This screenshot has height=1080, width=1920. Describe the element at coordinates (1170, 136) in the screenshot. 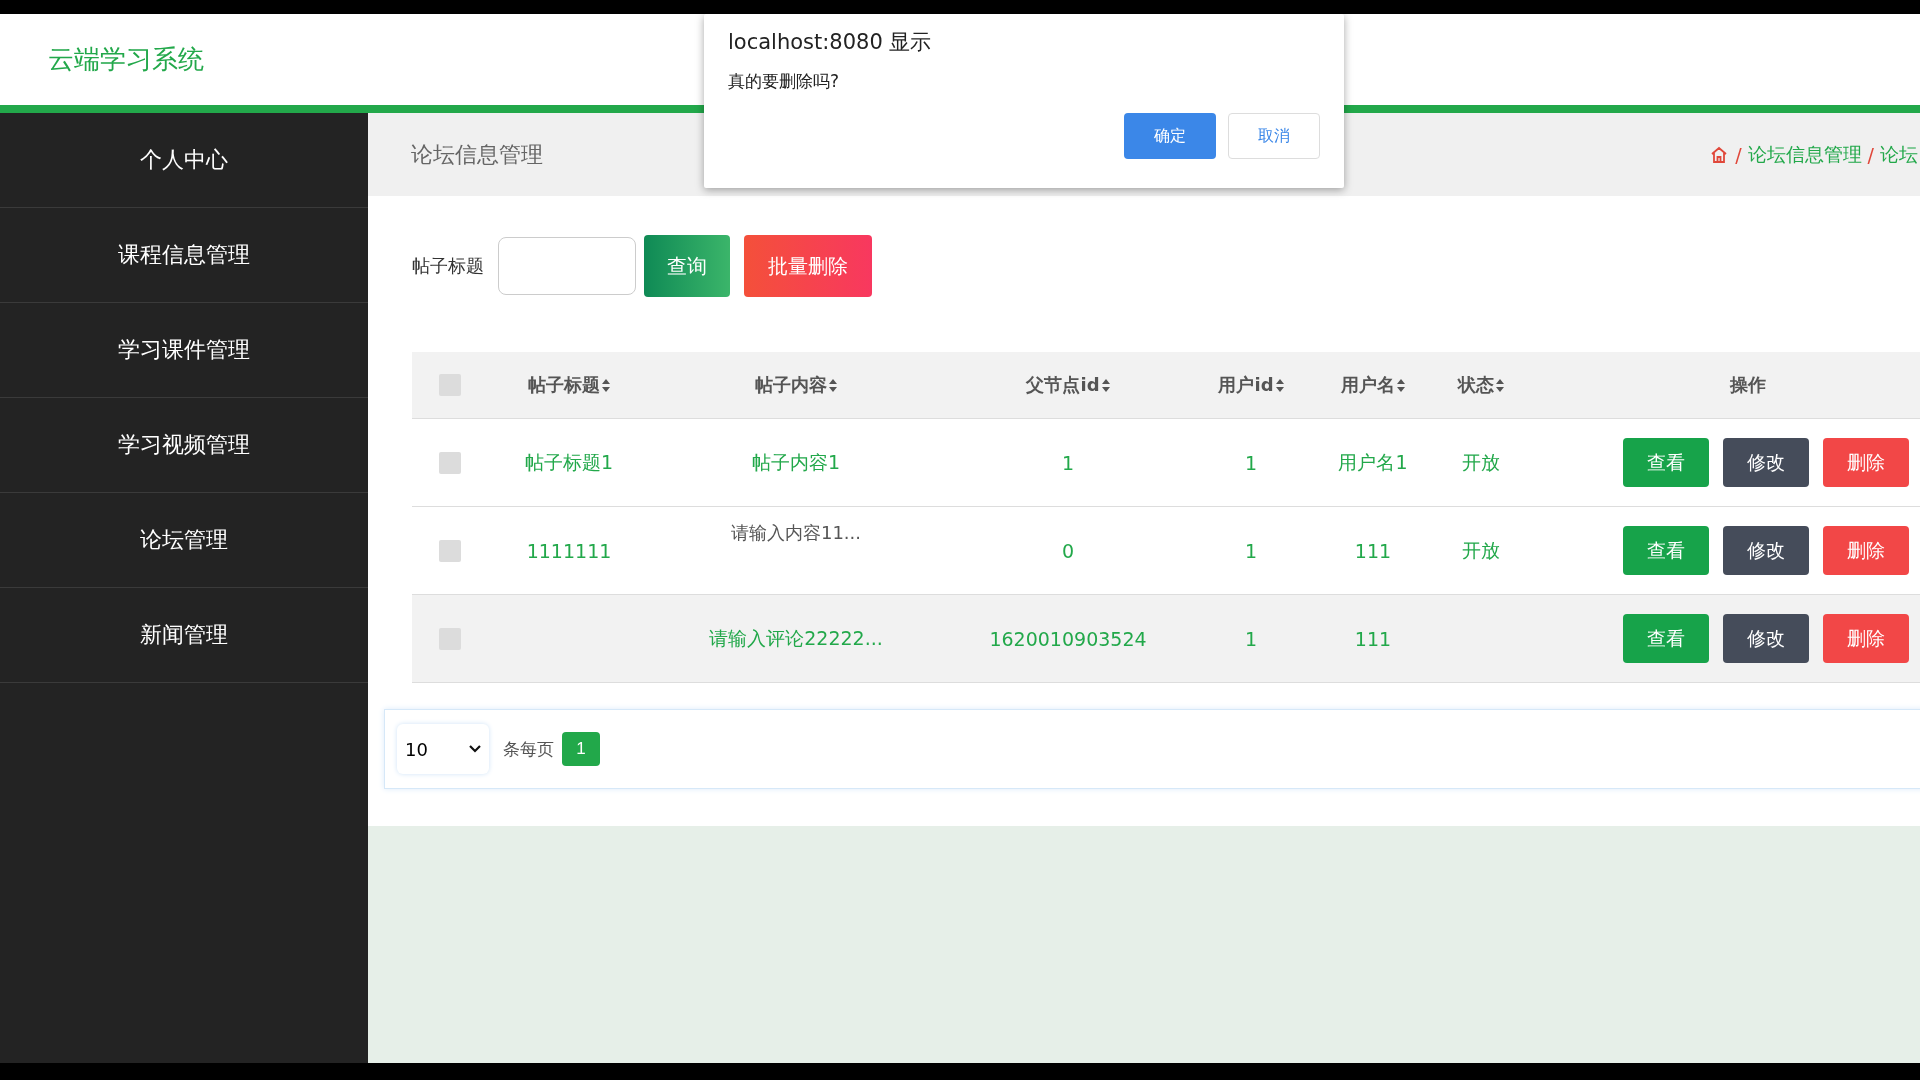

I see `ok-button: 确定` at that location.